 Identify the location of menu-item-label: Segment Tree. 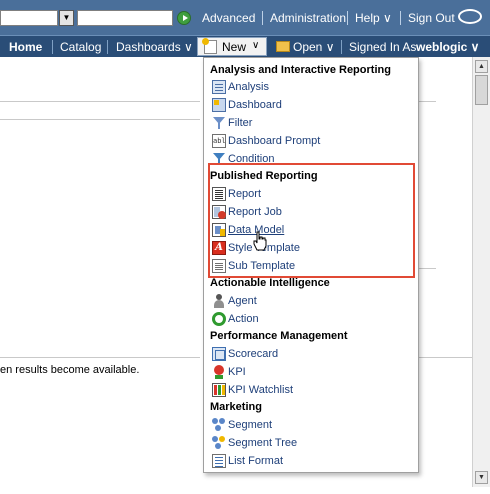
(263, 443).